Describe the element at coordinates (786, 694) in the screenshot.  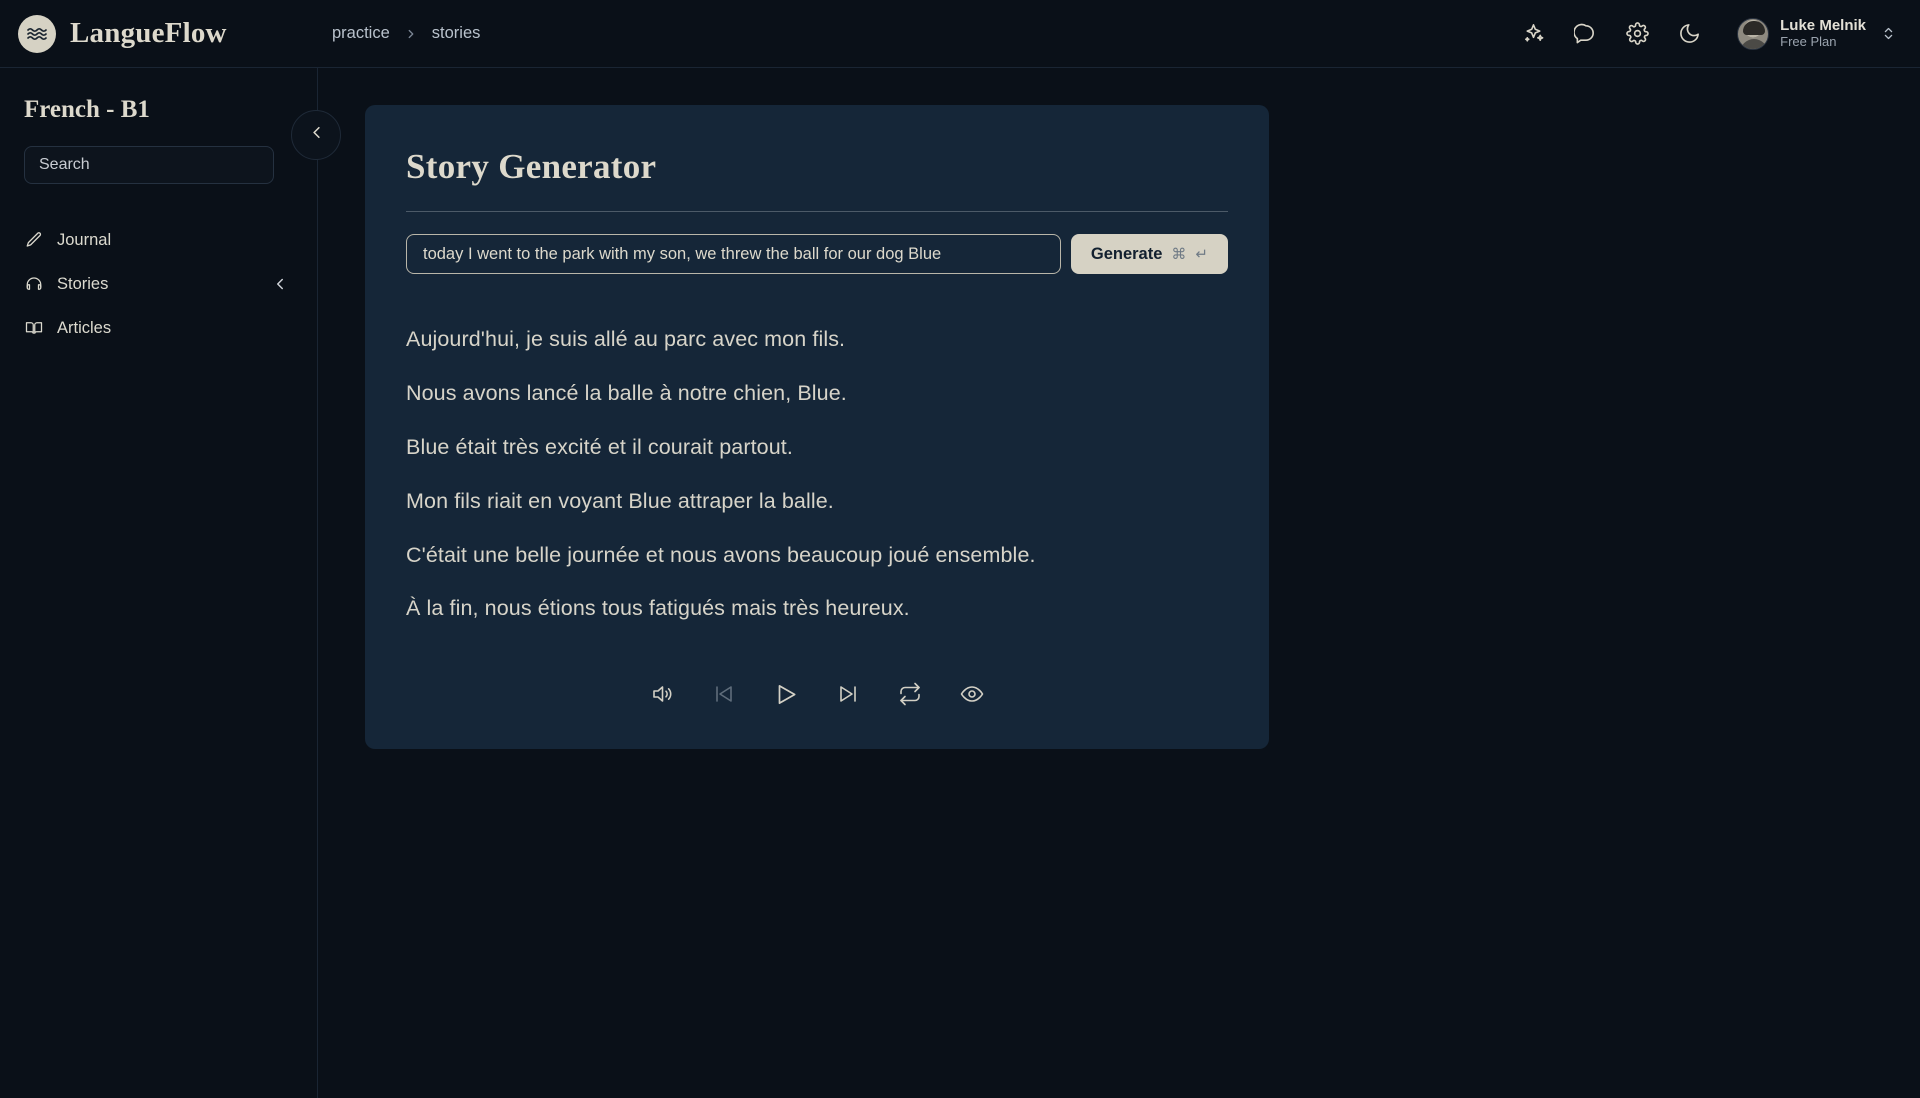
I see `play-icon` at that location.